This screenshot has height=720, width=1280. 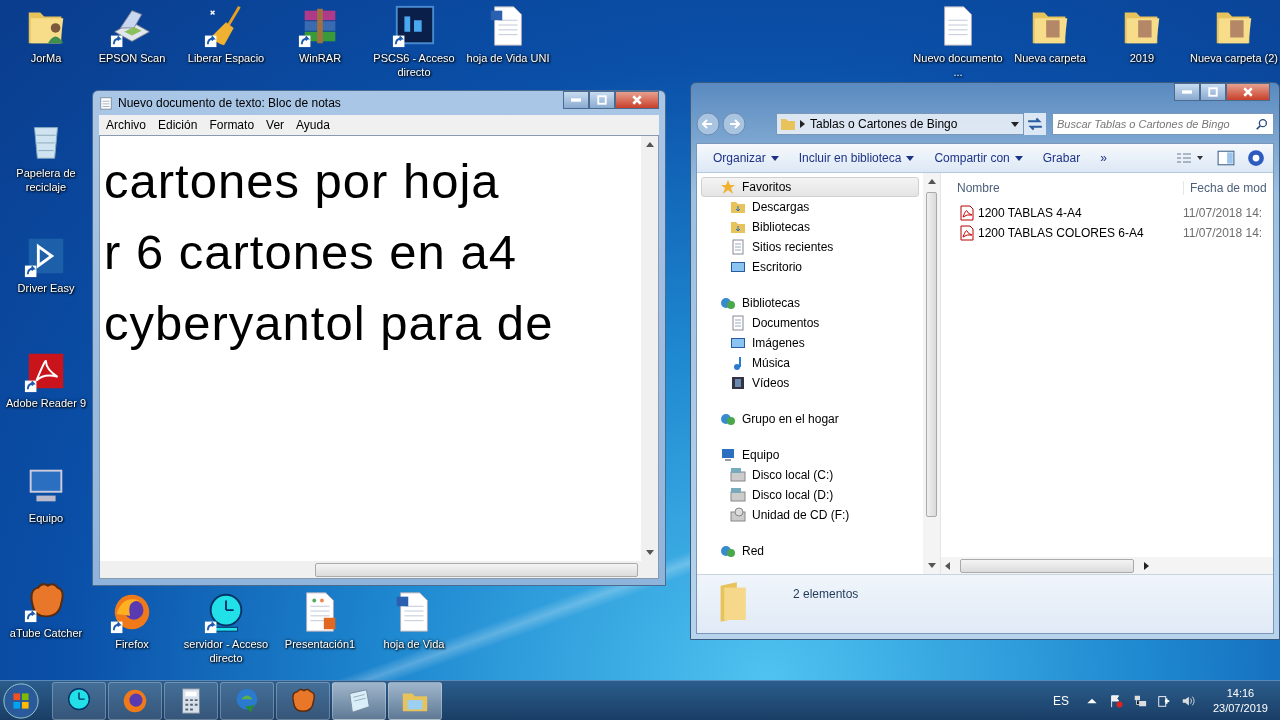 I want to click on back-button, so click(x=708, y=124).